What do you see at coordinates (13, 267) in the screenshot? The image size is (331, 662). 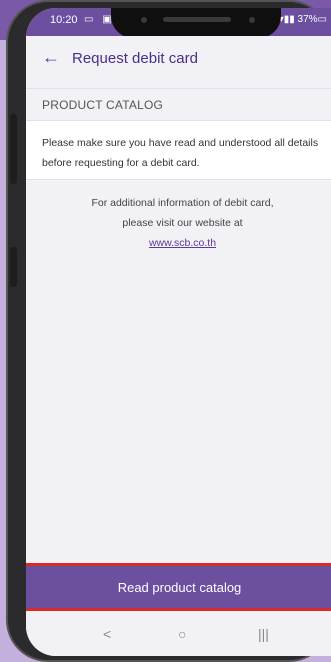 I see `power-button` at bounding box center [13, 267].